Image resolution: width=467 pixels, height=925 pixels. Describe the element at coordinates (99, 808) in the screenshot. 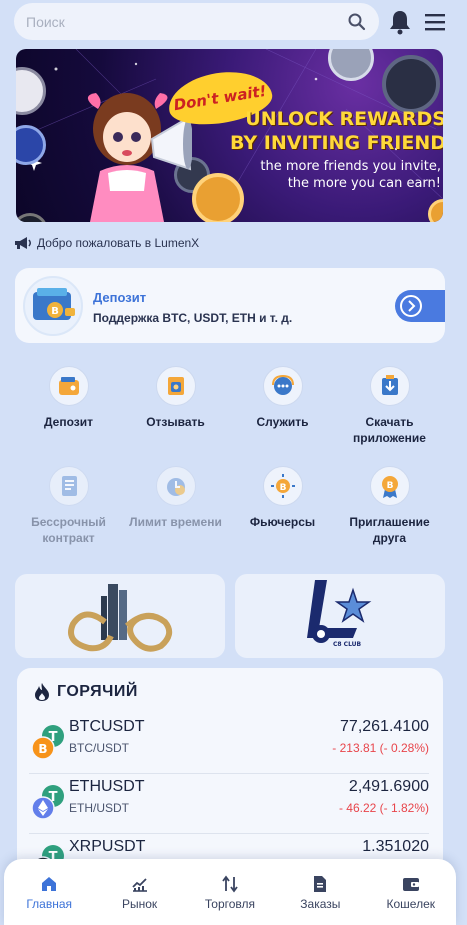

I see `pair-subtitle: ETH/USDT` at that location.